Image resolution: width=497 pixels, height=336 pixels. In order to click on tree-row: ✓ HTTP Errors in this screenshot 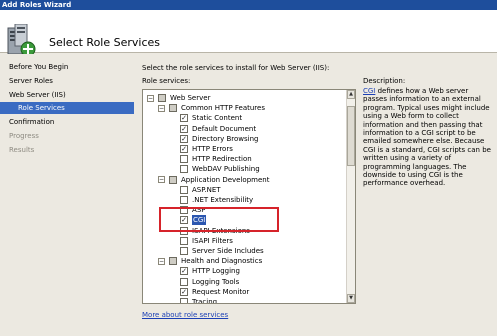, I will do `click(245, 149)`.